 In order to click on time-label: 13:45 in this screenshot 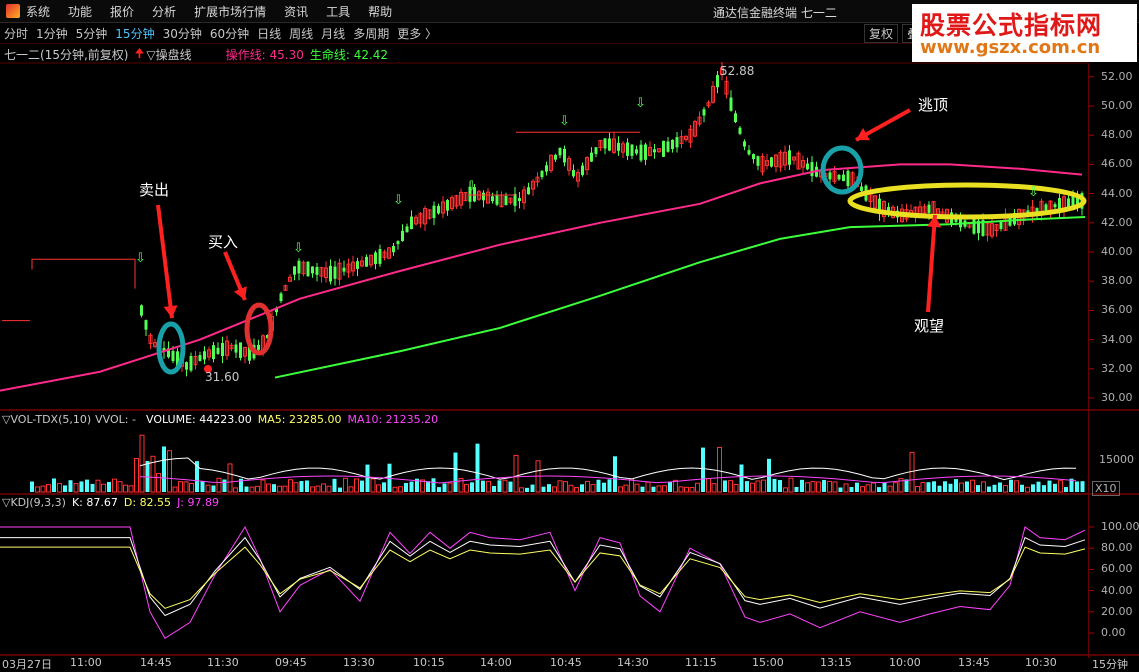, I will do `click(974, 662)`.